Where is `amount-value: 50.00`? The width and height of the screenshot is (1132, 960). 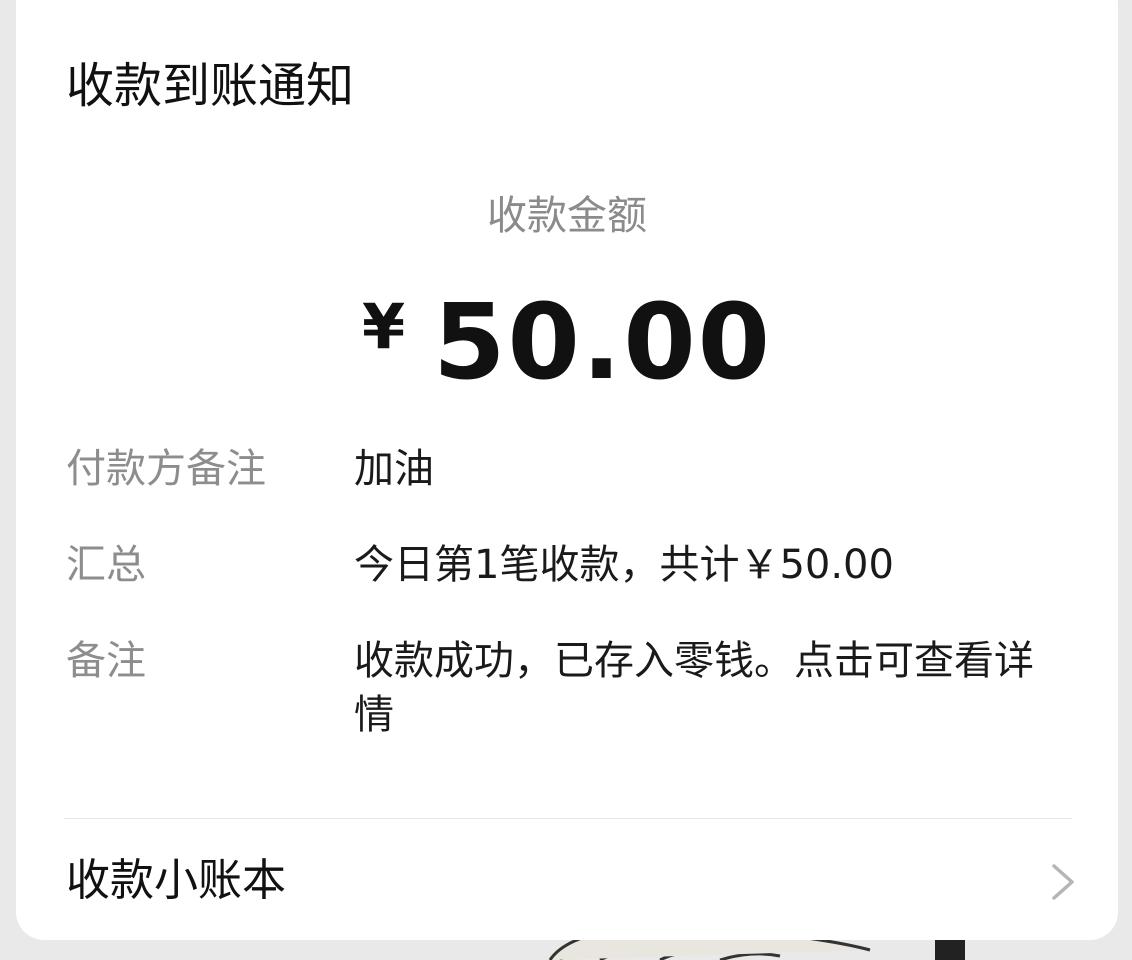 amount-value: 50.00 is located at coordinates (603, 342).